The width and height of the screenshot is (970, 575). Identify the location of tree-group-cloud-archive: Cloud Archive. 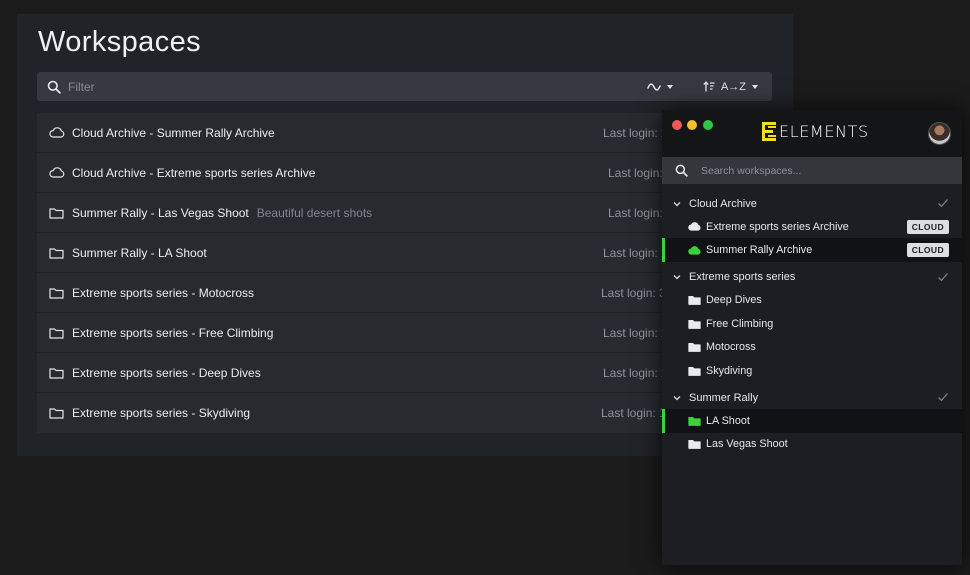
(812, 203).